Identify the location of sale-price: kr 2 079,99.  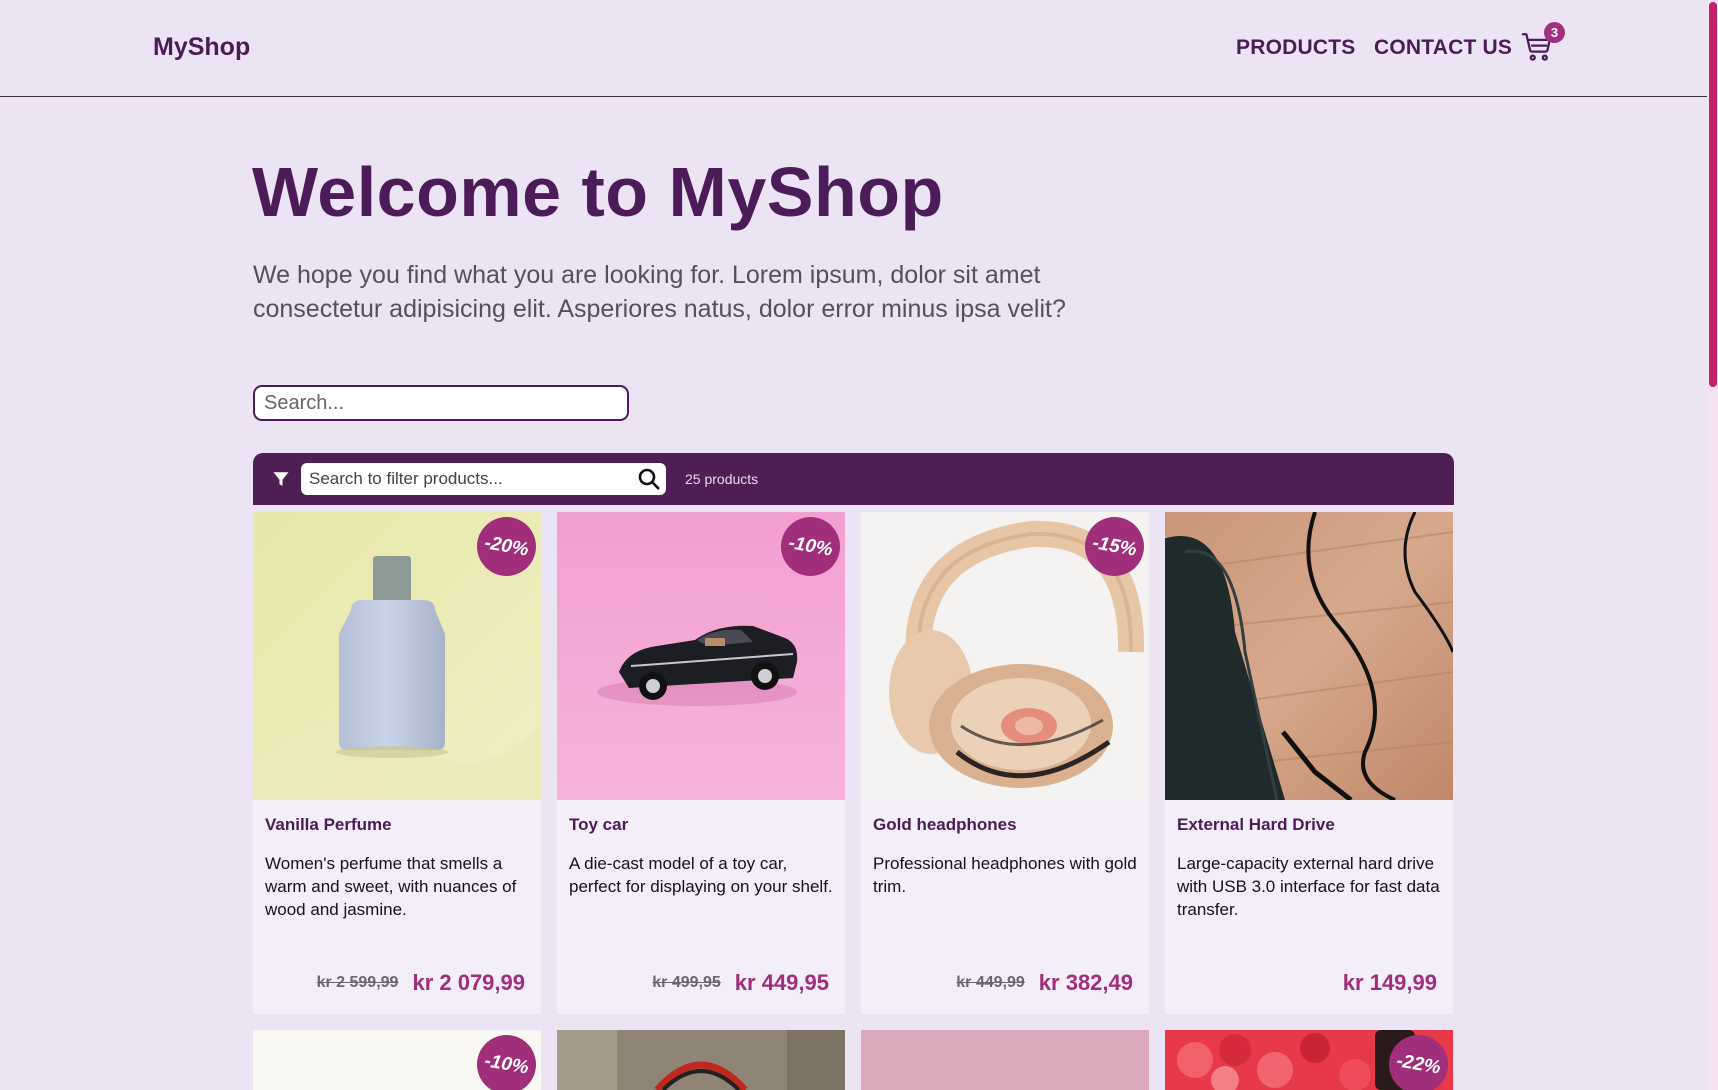
(468, 982).